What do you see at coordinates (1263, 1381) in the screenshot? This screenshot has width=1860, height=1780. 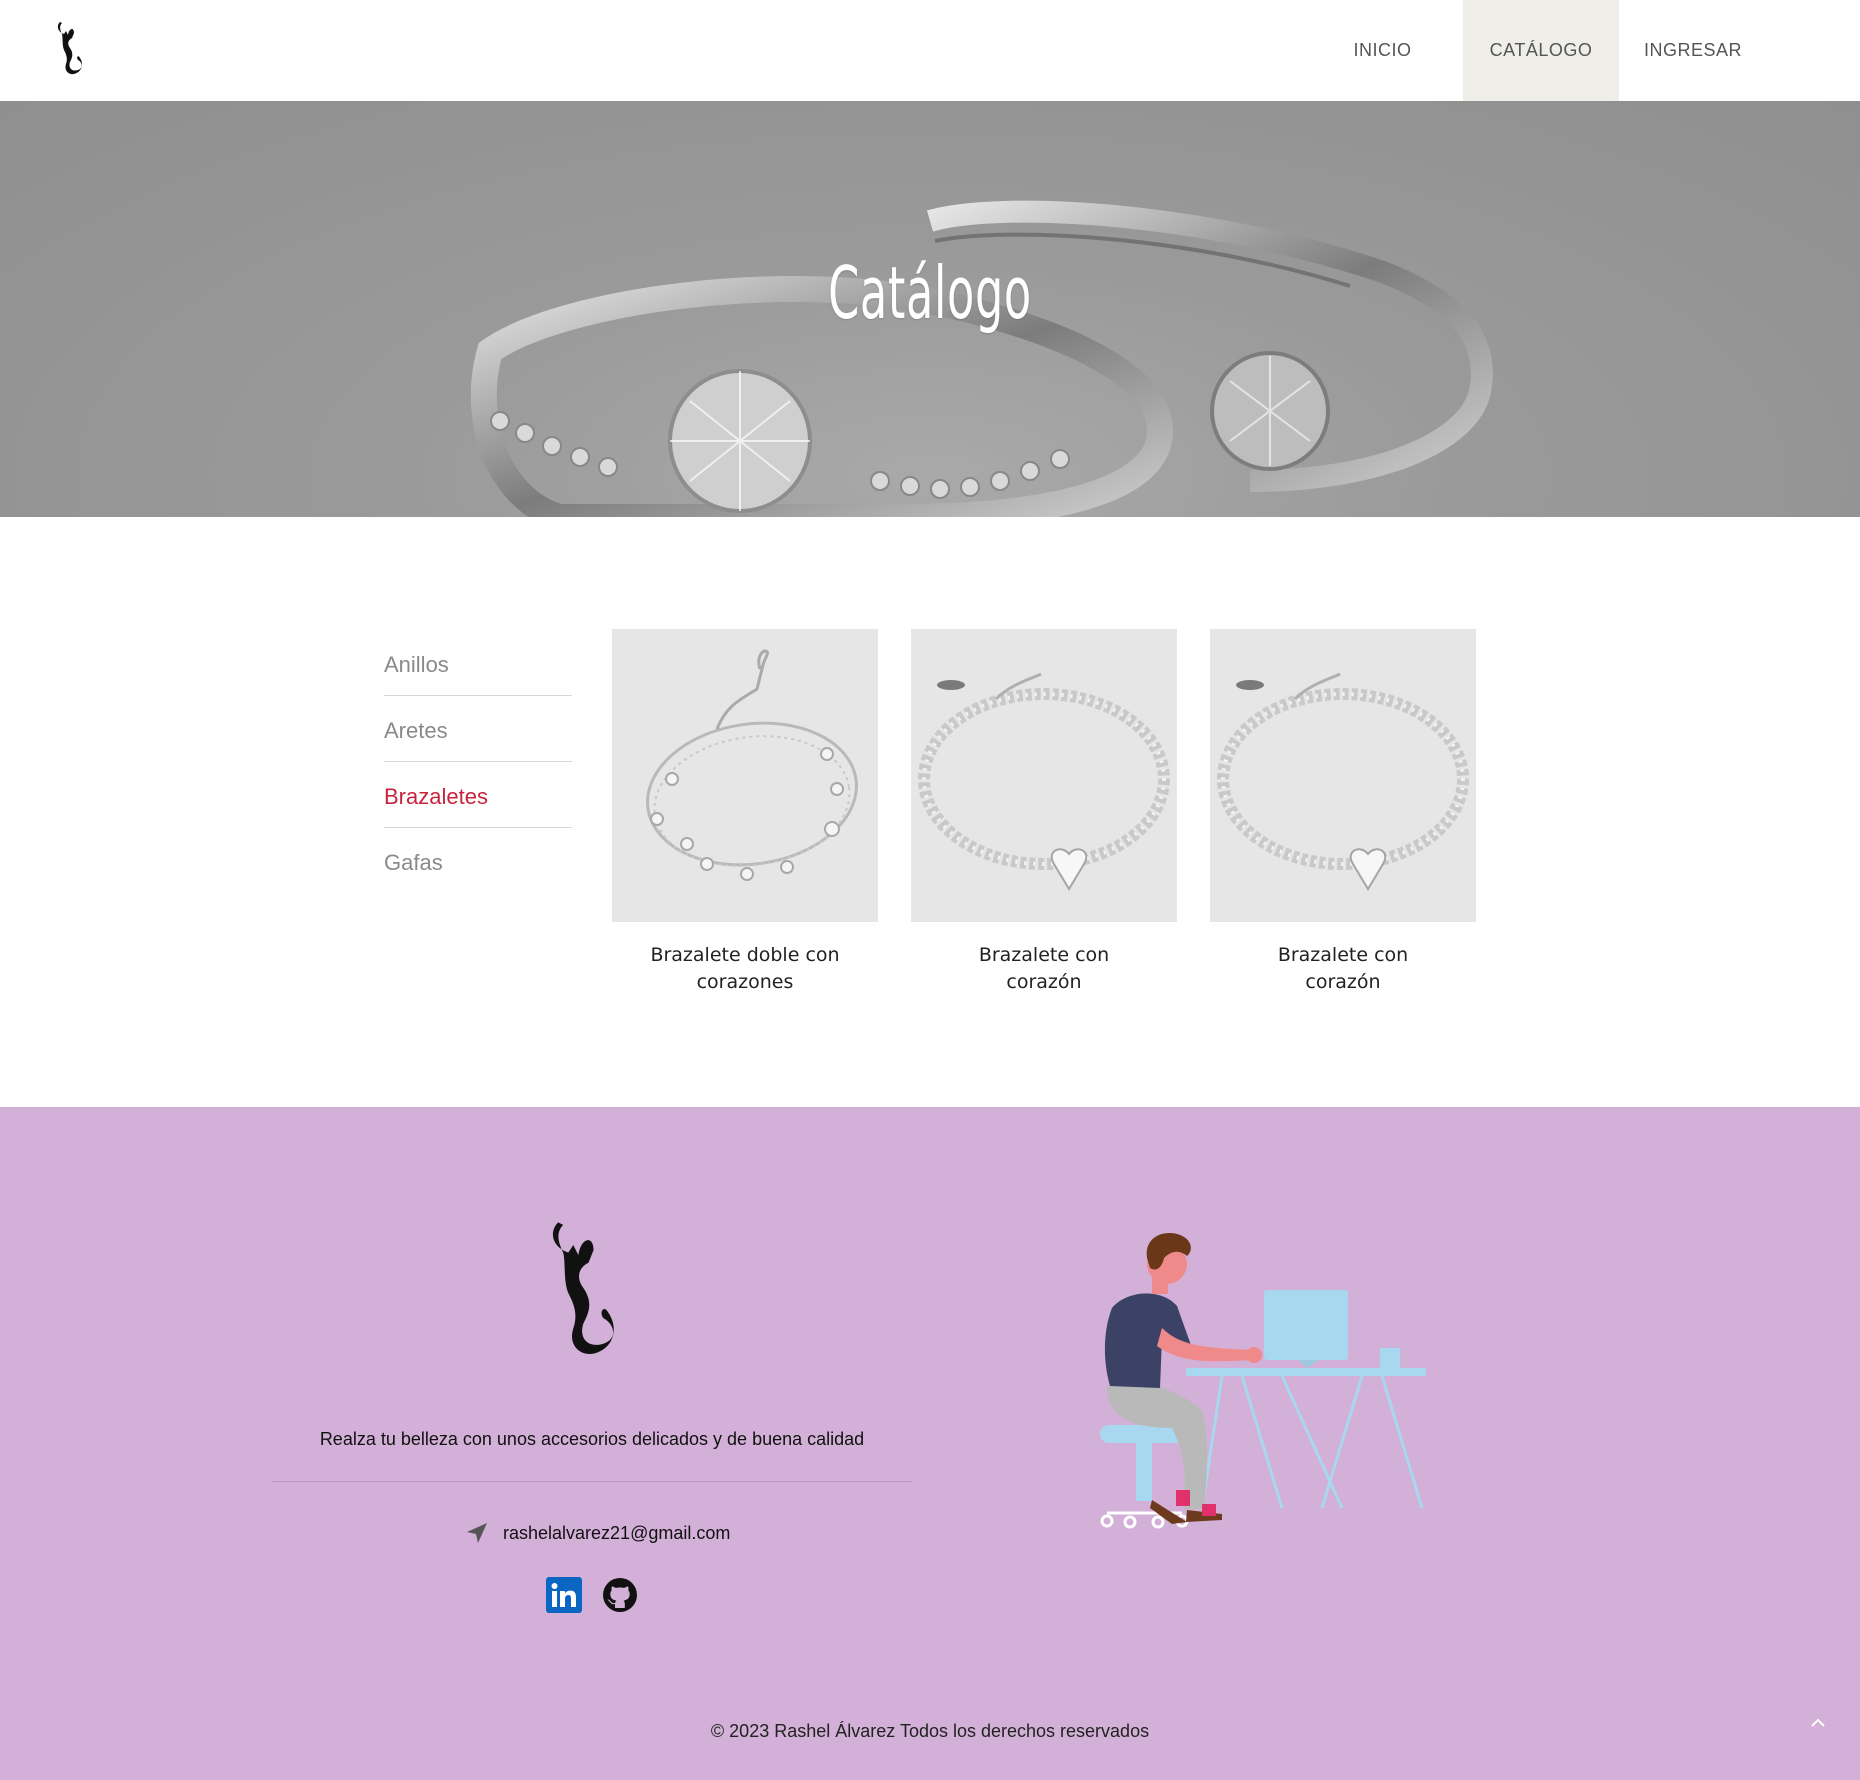 I see `person-at-desk-illustration` at bounding box center [1263, 1381].